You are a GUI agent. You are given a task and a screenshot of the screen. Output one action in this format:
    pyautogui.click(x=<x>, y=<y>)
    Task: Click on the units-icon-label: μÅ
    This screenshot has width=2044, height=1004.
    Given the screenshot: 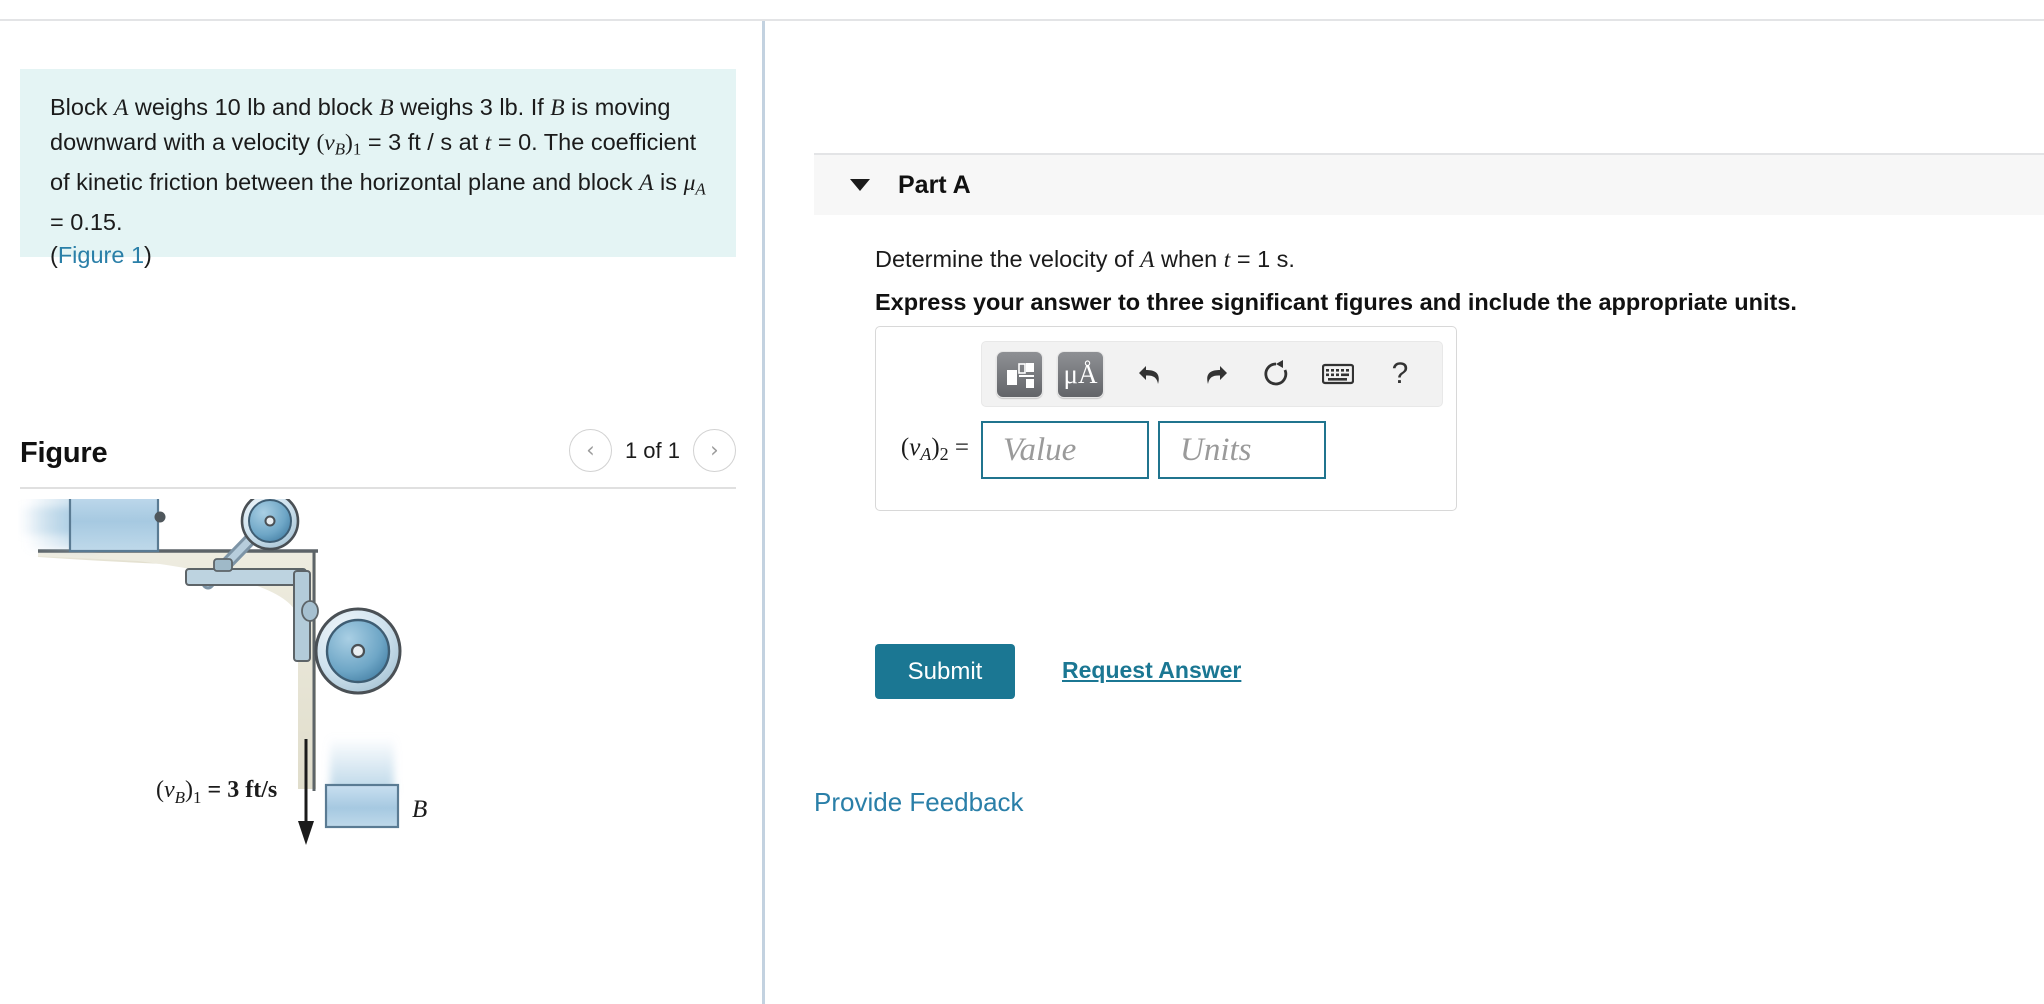 What is the action you would take?
    pyautogui.click(x=1080, y=373)
    